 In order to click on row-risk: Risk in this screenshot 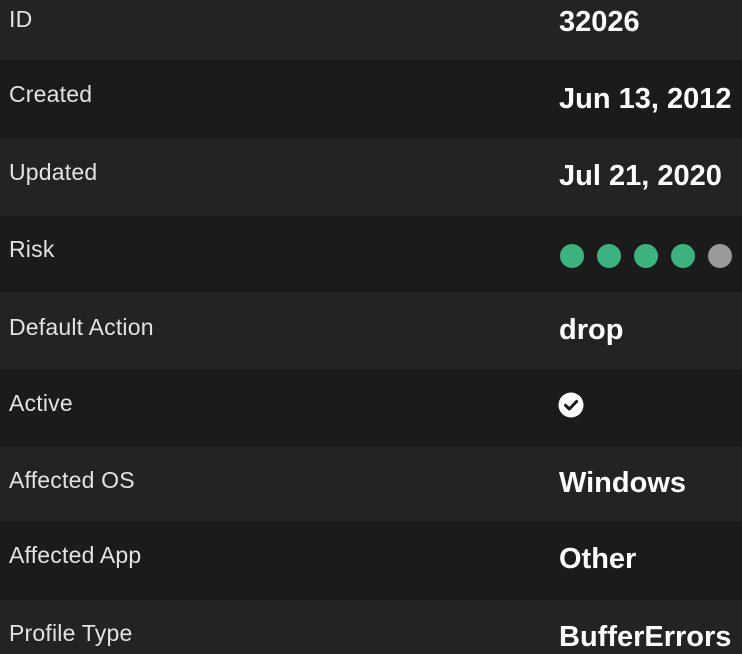, I will do `click(371, 255)`.